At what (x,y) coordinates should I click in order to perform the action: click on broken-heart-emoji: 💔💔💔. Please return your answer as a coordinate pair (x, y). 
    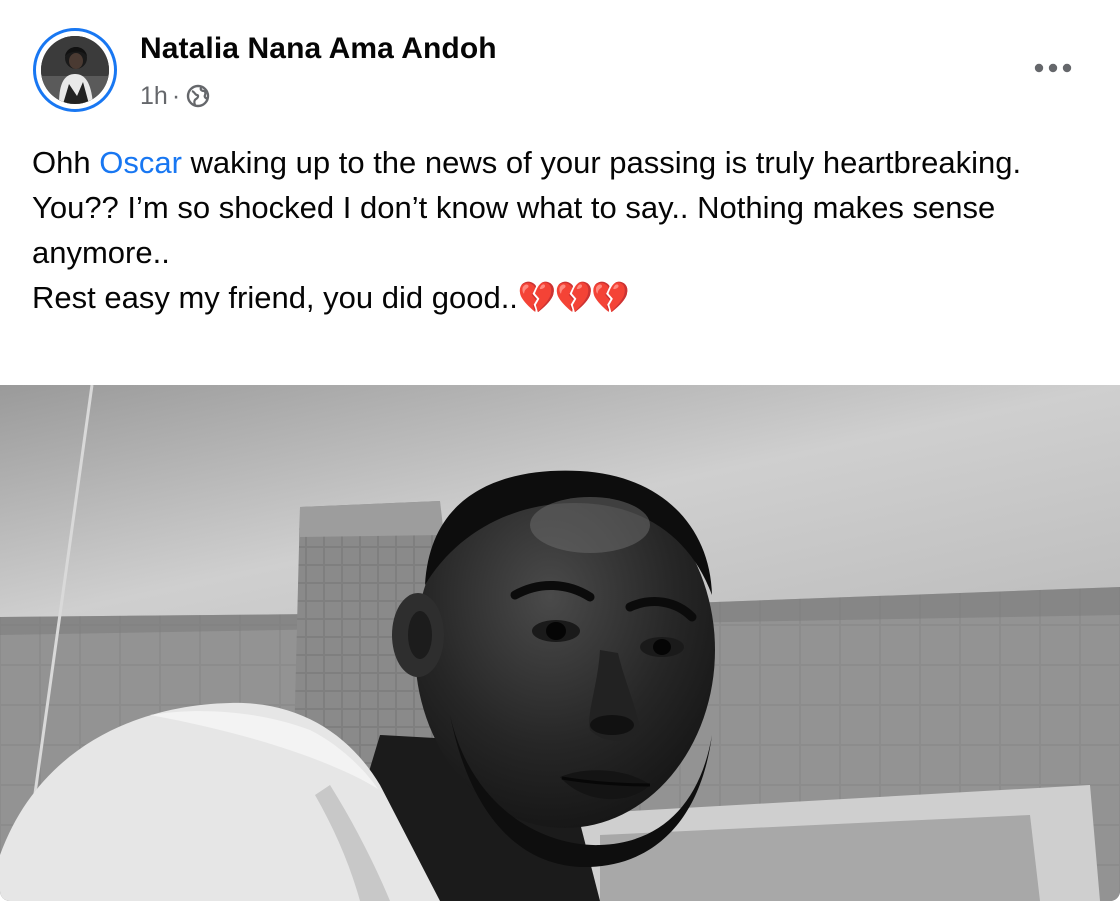
    Looking at the image, I should click on (573, 297).